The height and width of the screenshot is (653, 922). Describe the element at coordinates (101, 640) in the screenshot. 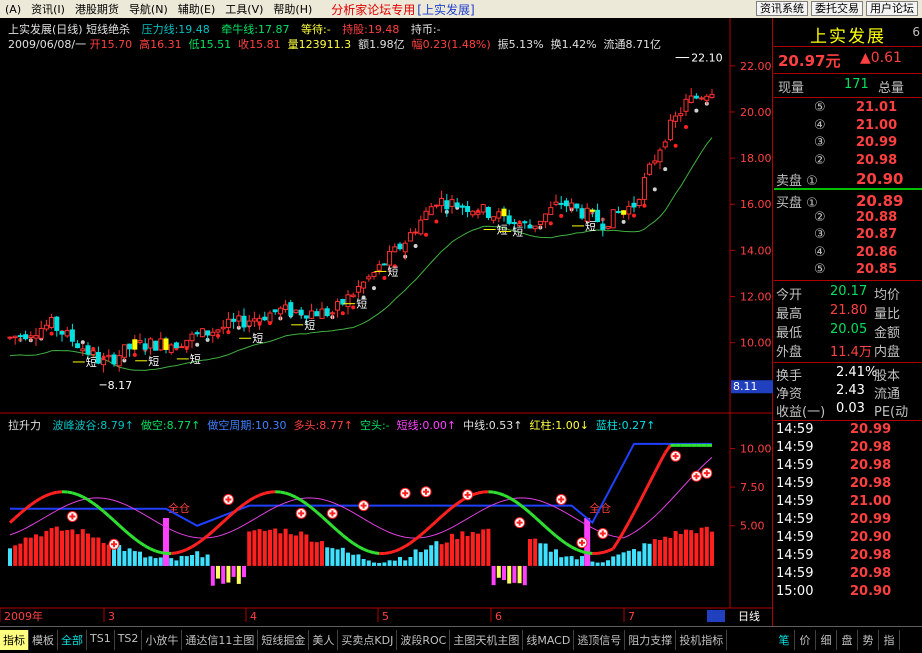

I see `tab-3: TS1` at that location.